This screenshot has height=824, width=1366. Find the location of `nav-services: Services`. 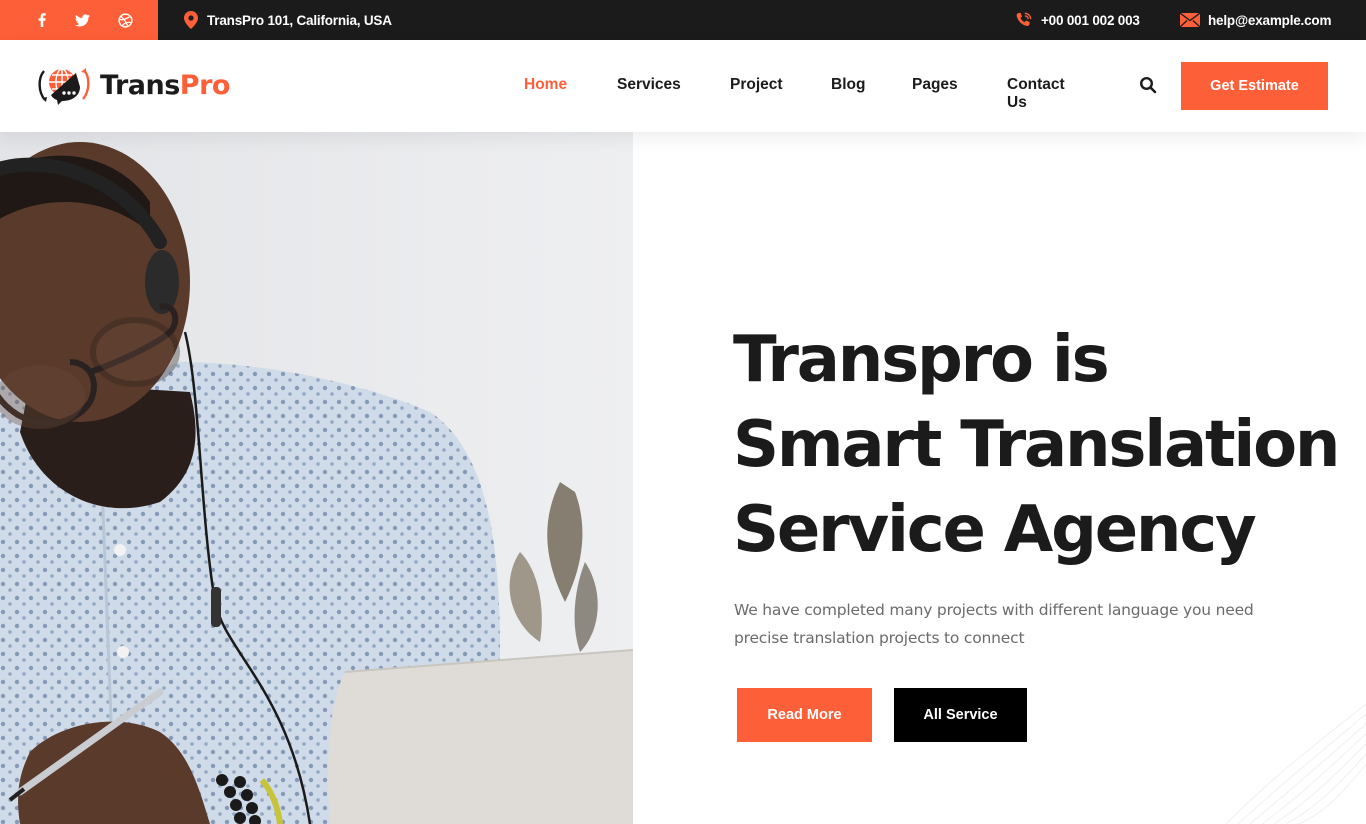

nav-services: Services is located at coordinates (649, 85).